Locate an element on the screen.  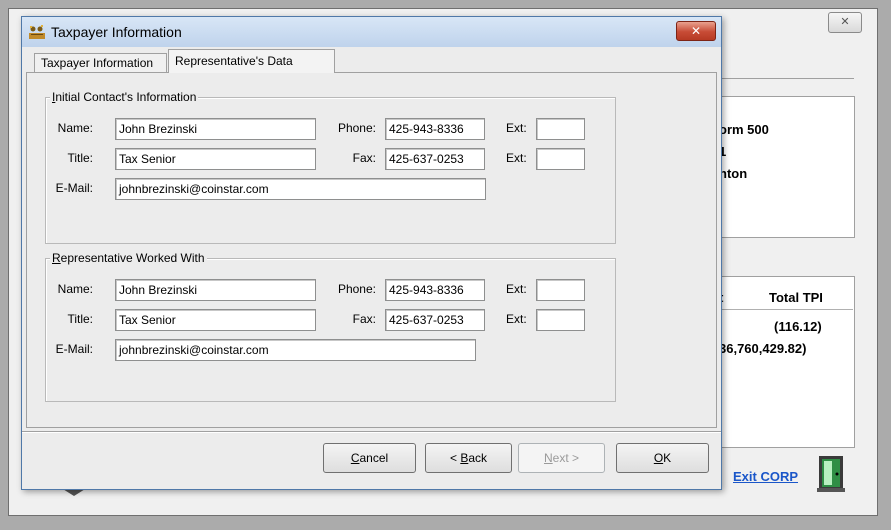
representative-worked-with-legend: Representative Worked With is located at coordinates (128, 258).